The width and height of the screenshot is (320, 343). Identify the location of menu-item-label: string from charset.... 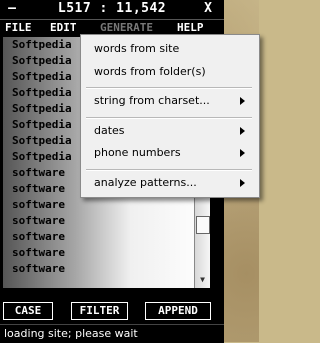
(152, 100).